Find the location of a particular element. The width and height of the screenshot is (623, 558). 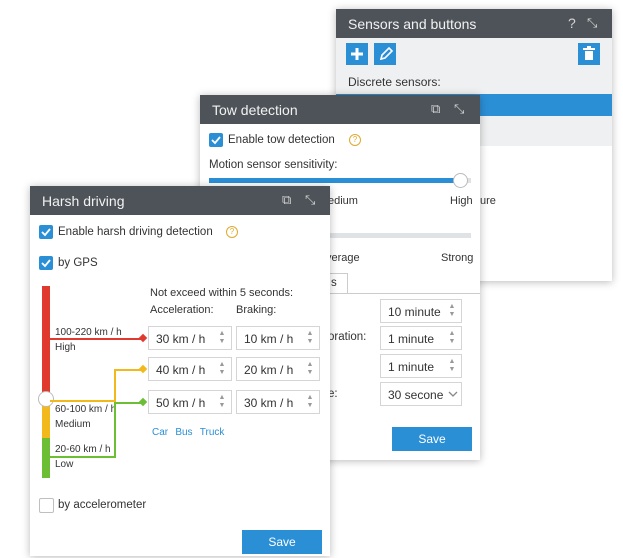

sensors-titlebar: Sensors and buttons ? ⤡ is located at coordinates (474, 23).